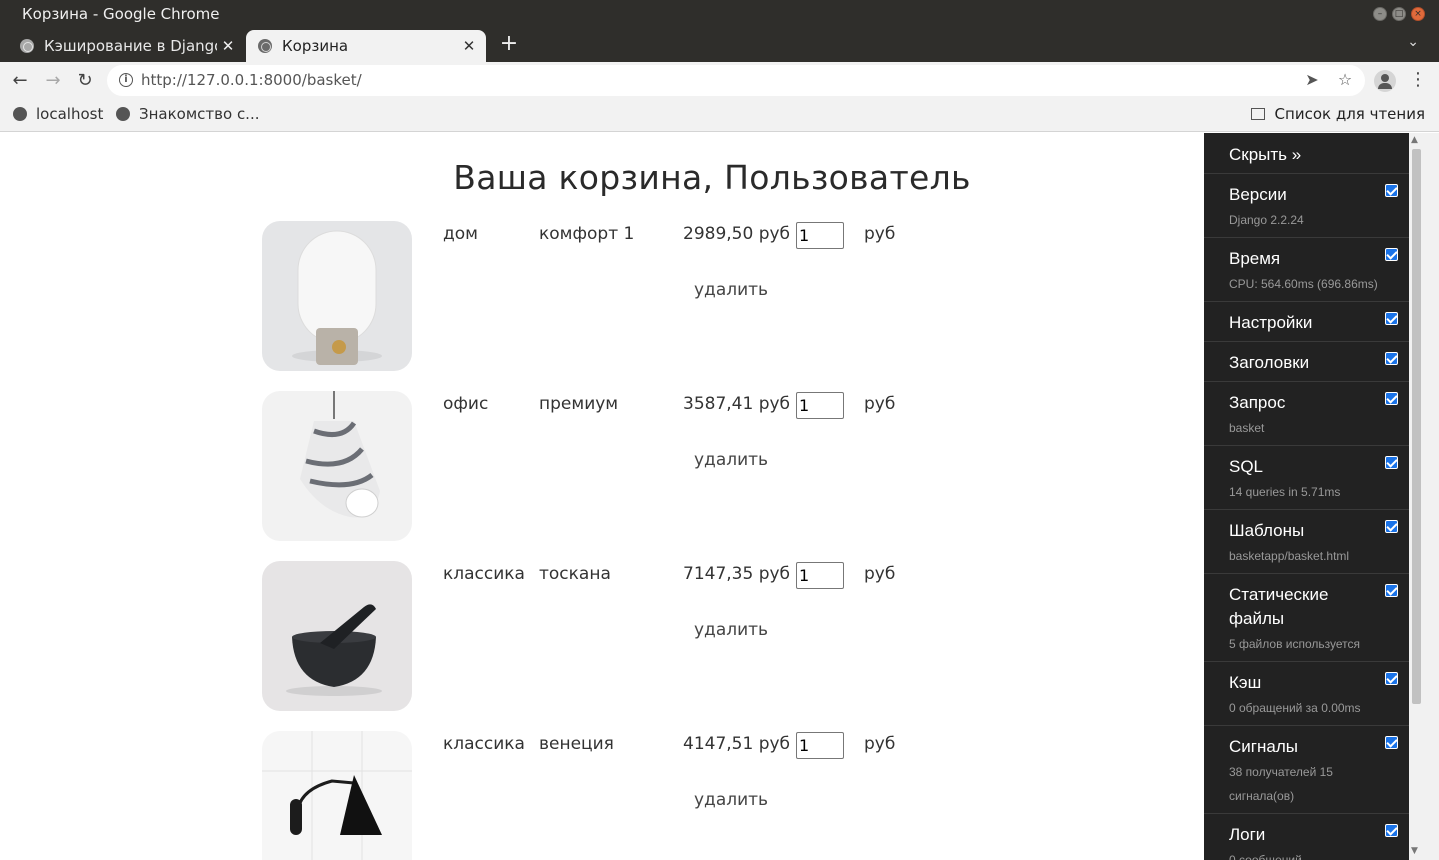 The width and height of the screenshot is (1439, 860). What do you see at coordinates (1267, 530) in the screenshot?
I see `panel-title: Шаблоны` at bounding box center [1267, 530].